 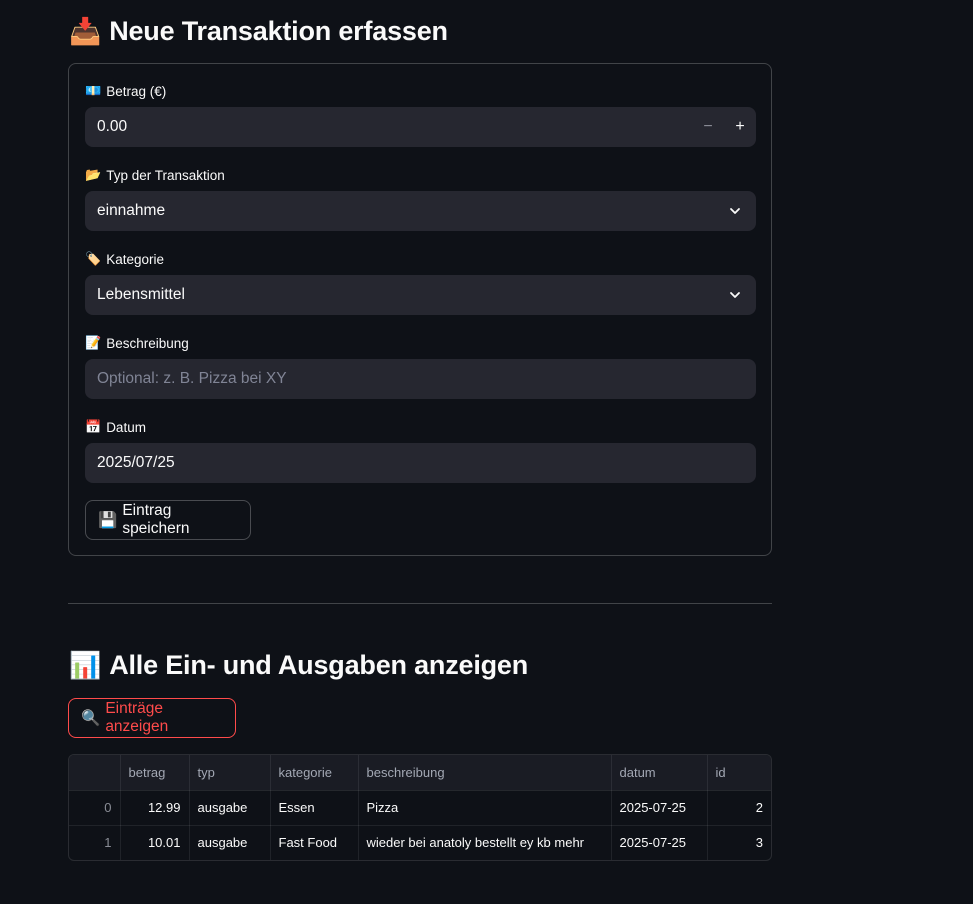 I want to click on cell-kategorie: Essen, so click(x=314, y=808).